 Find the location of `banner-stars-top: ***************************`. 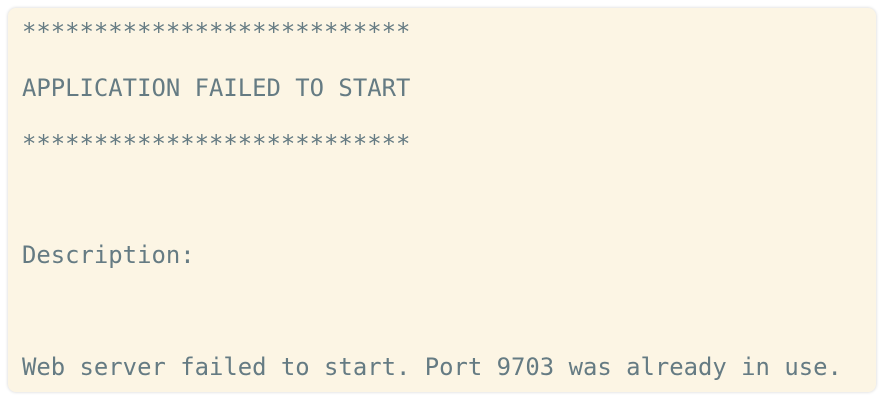

banner-stars-top: *************************** is located at coordinates (216, 32).